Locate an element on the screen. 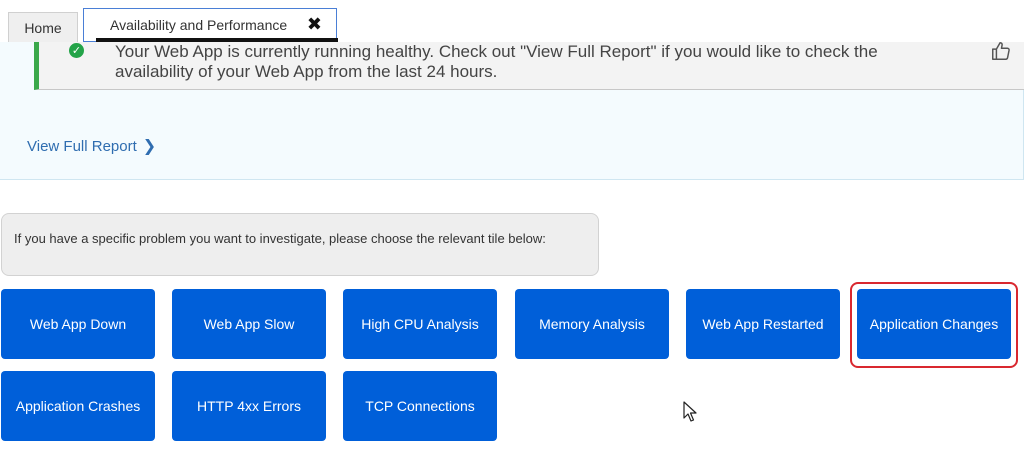 This screenshot has width=1024, height=463. tile-http-4xx-errors: HTTP 4xx Errors is located at coordinates (249, 406).